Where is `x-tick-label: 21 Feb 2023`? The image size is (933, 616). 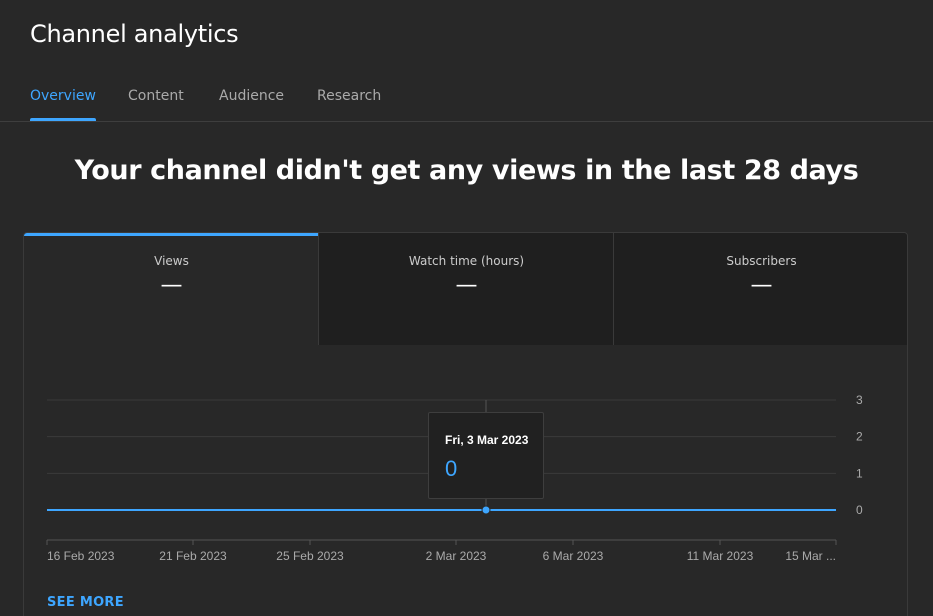
x-tick-label: 21 Feb 2023 is located at coordinates (193, 556).